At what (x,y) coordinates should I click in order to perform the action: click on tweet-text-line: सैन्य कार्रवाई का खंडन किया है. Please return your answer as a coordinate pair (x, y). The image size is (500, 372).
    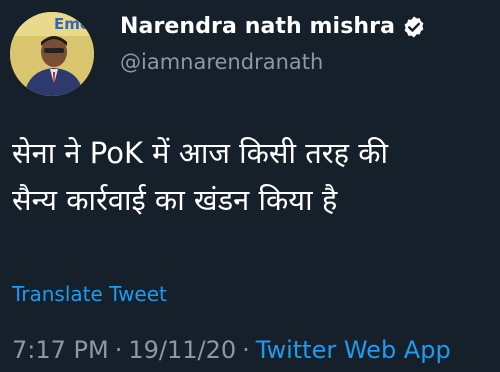
    Looking at the image, I should click on (175, 200).